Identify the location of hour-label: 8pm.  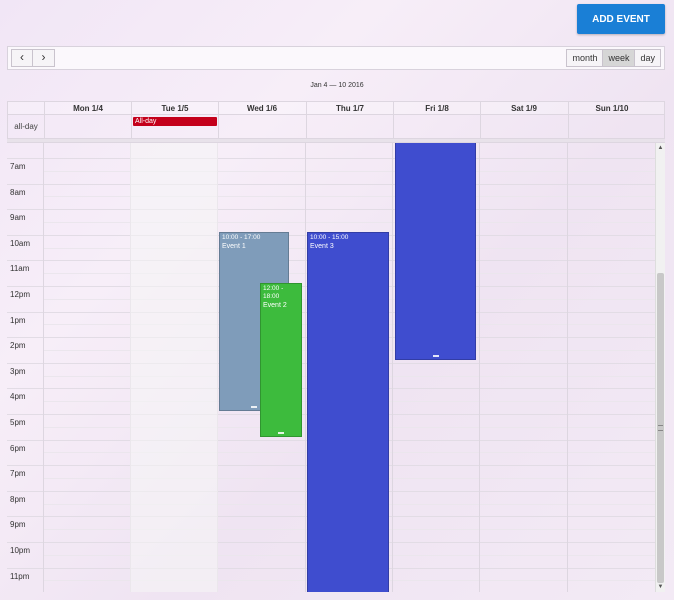
(18, 499).